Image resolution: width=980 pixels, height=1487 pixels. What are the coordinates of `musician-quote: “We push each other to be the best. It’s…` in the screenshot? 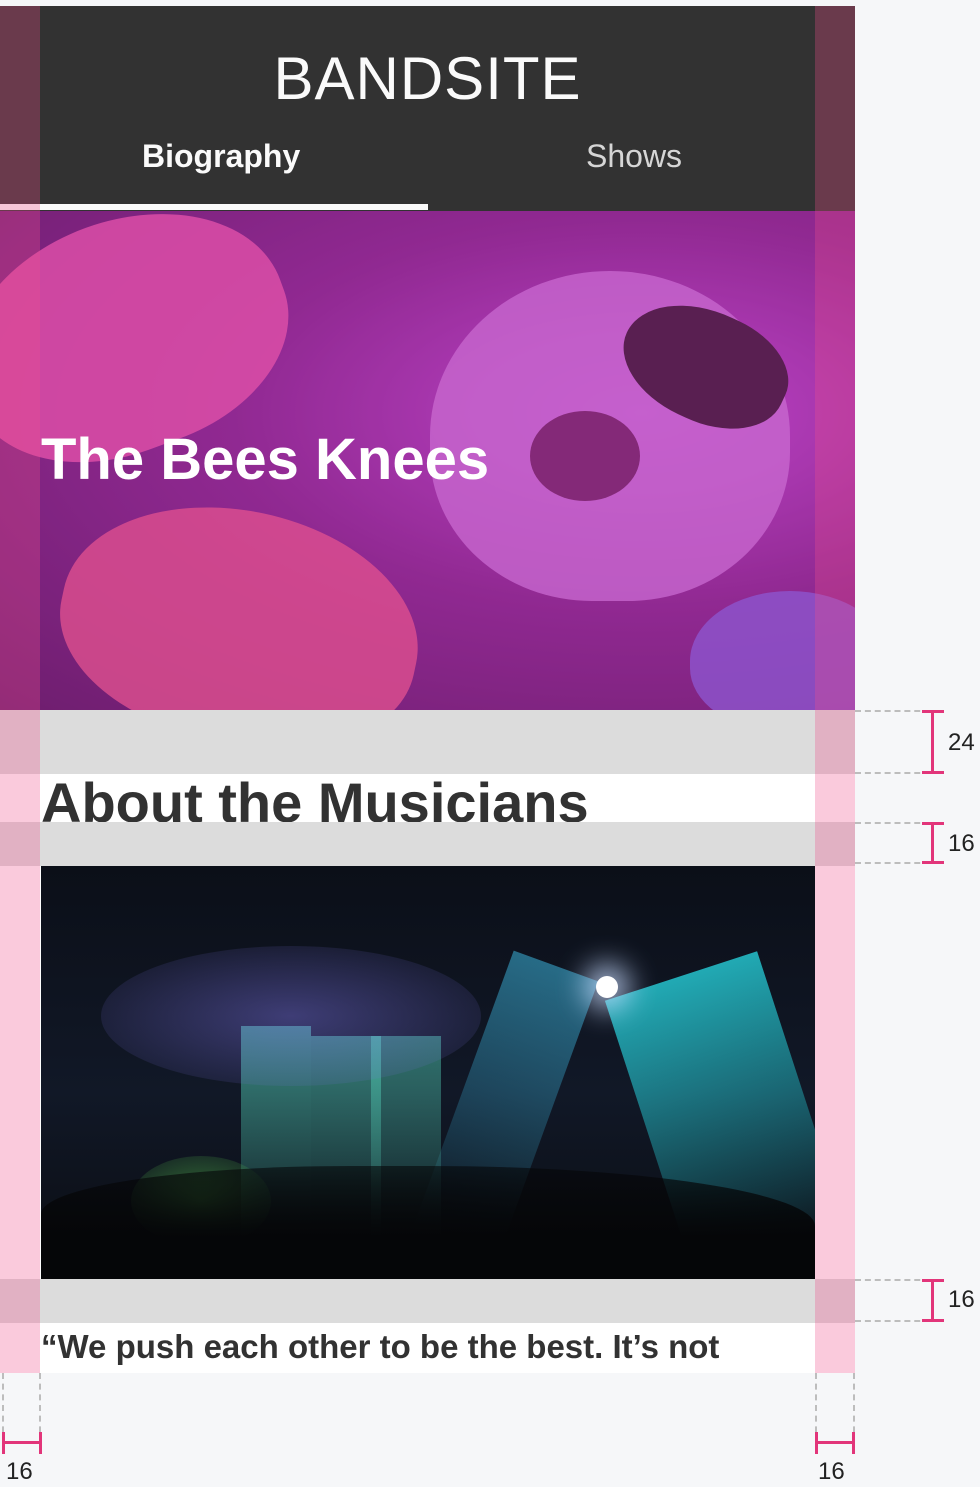 It's located at (380, 1346).